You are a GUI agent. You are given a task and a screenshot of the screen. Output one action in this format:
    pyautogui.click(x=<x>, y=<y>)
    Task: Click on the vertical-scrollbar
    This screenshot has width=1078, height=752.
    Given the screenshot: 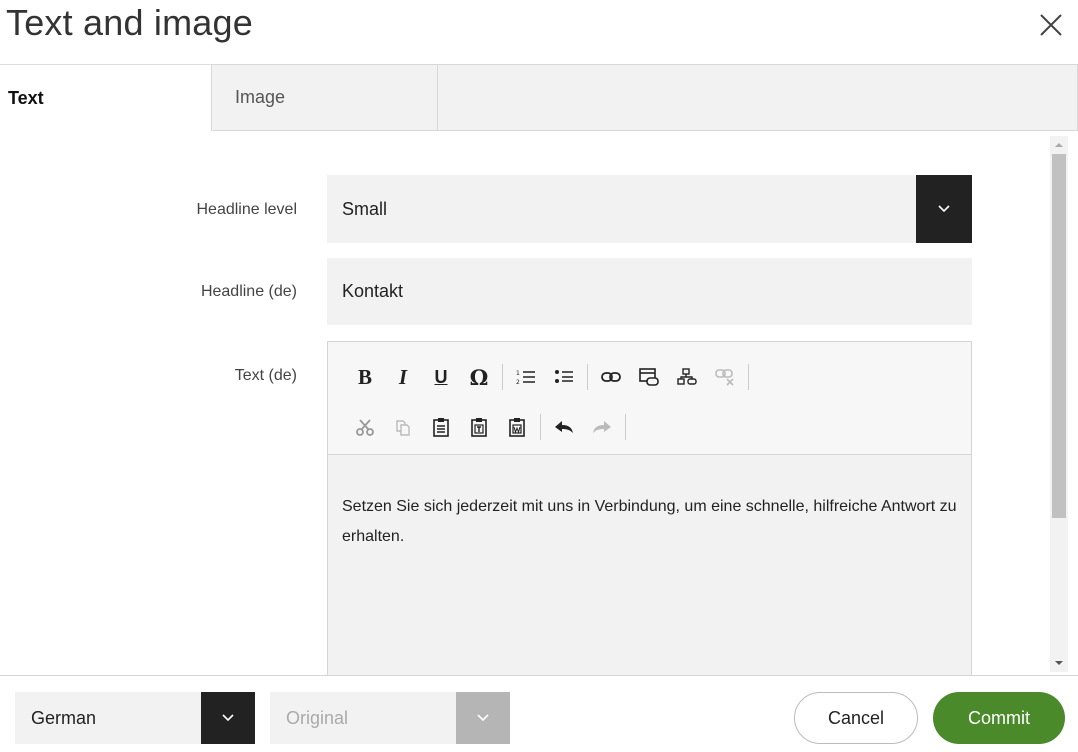 What is the action you would take?
    pyautogui.click(x=1059, y=404)
    